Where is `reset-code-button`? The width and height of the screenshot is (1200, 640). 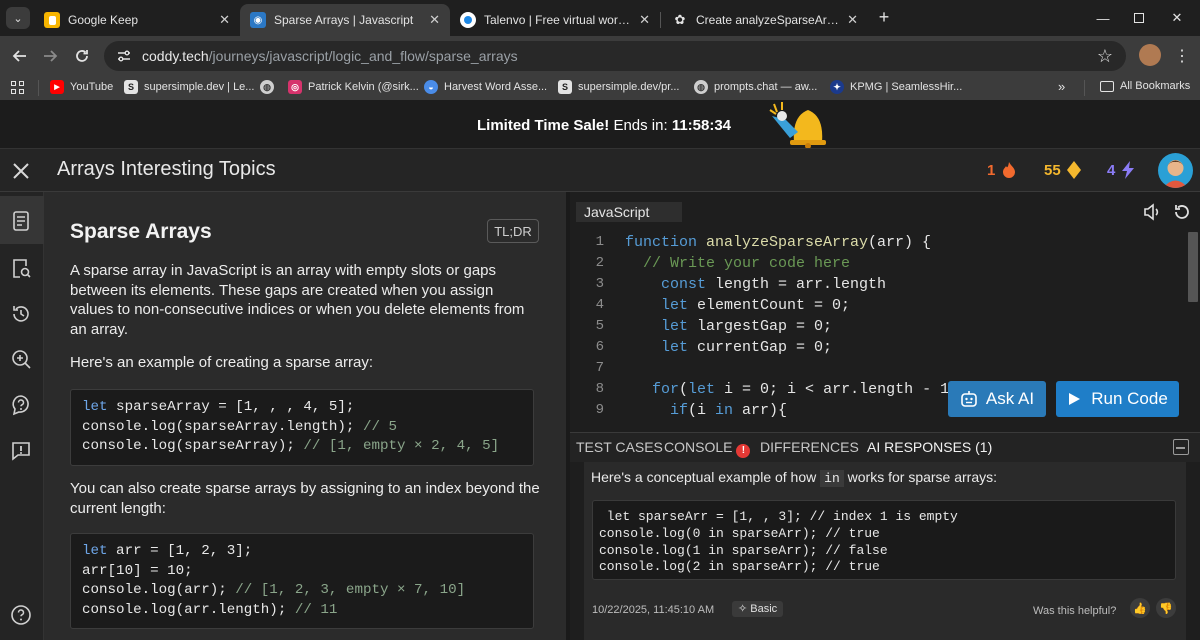
reset-code-button is located at coordinates (1182, 212).